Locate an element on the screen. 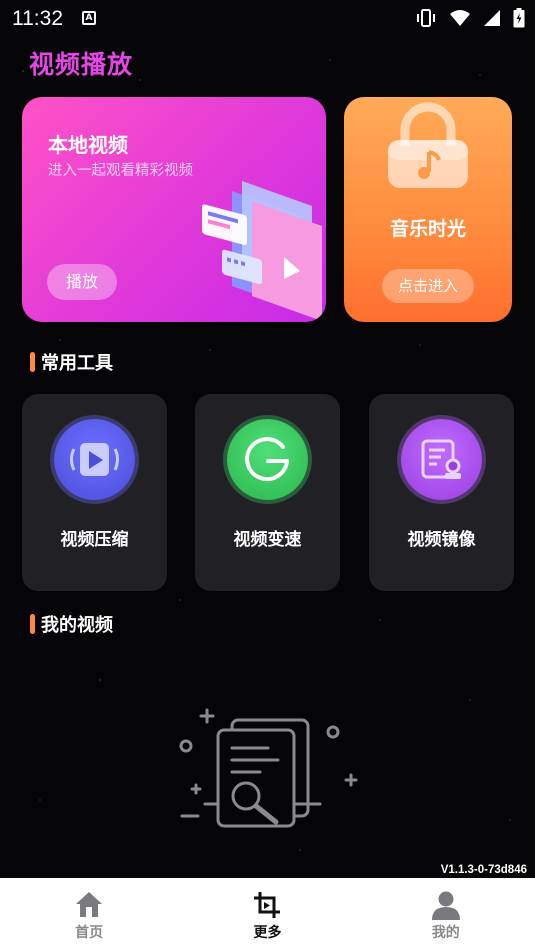 The image size is (535, 951). status-time: 11:32 is located at coordinates (37, 18).